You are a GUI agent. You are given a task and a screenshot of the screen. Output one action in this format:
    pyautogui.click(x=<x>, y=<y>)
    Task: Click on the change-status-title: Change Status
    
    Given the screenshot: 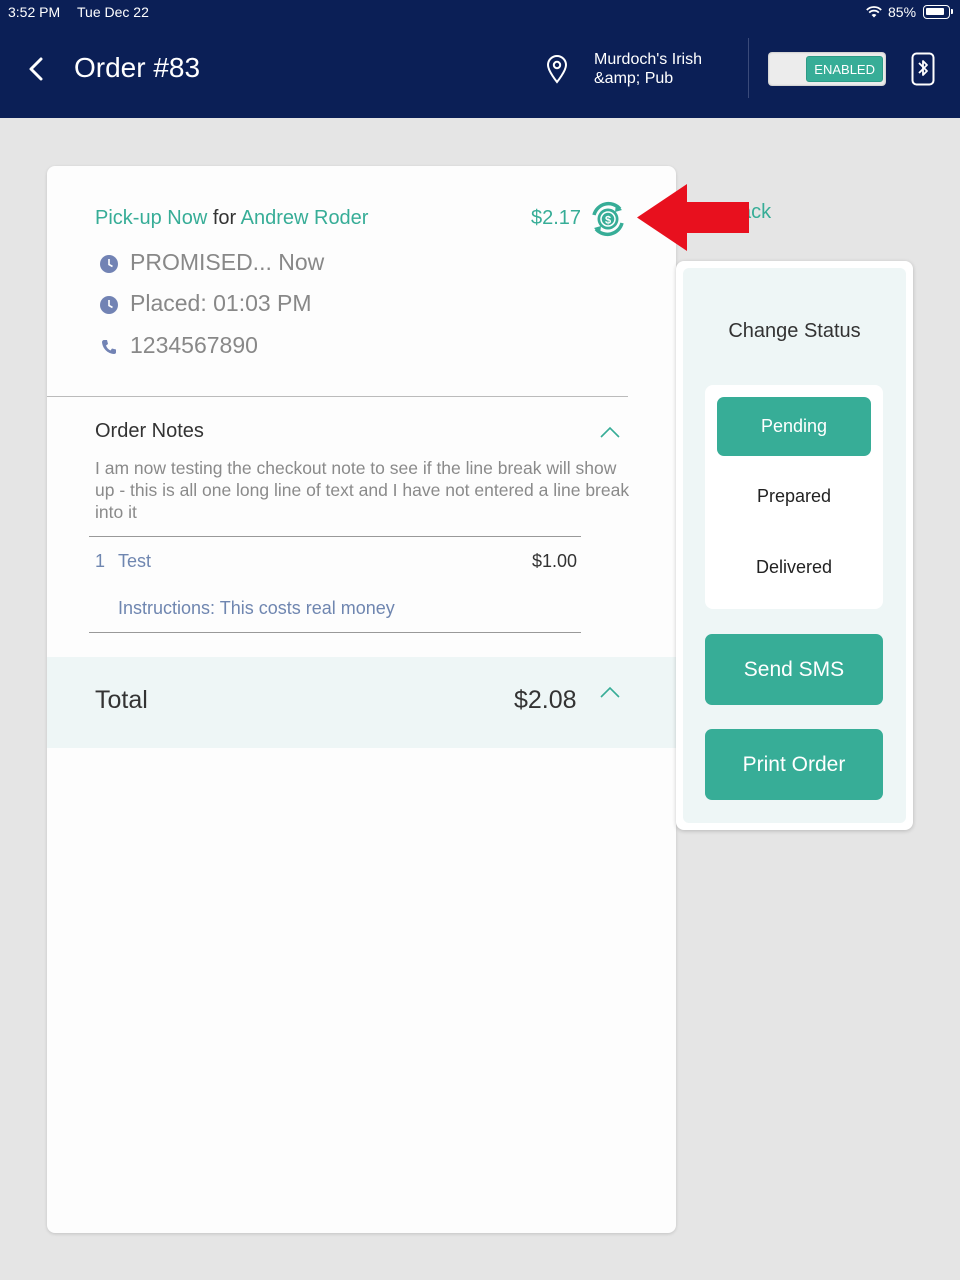 What is the action you would take?
    pyautogui.click(x=794, y=331)
    